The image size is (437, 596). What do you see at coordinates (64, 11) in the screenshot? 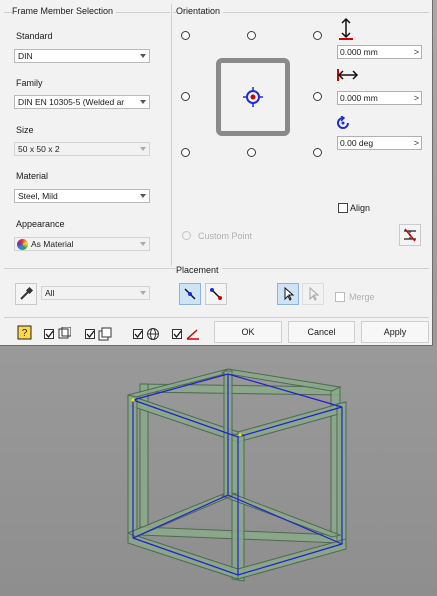
I see `frame-member-group-title: Frame Member Selection` at bounding box center [64, 11].